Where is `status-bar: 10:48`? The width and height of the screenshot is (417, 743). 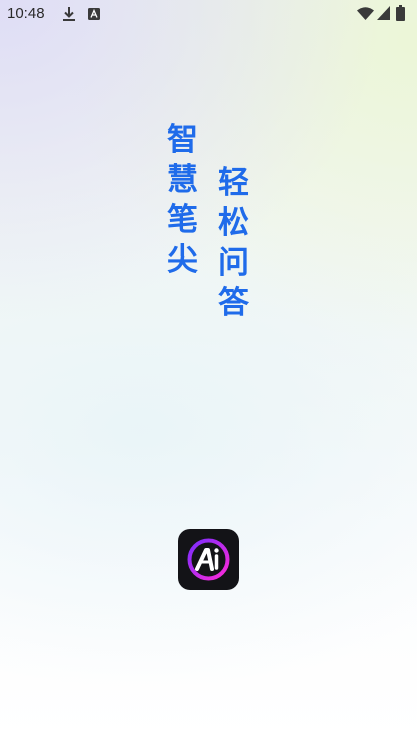
status-bar: 10:48 is located at coordinates (208, 14).